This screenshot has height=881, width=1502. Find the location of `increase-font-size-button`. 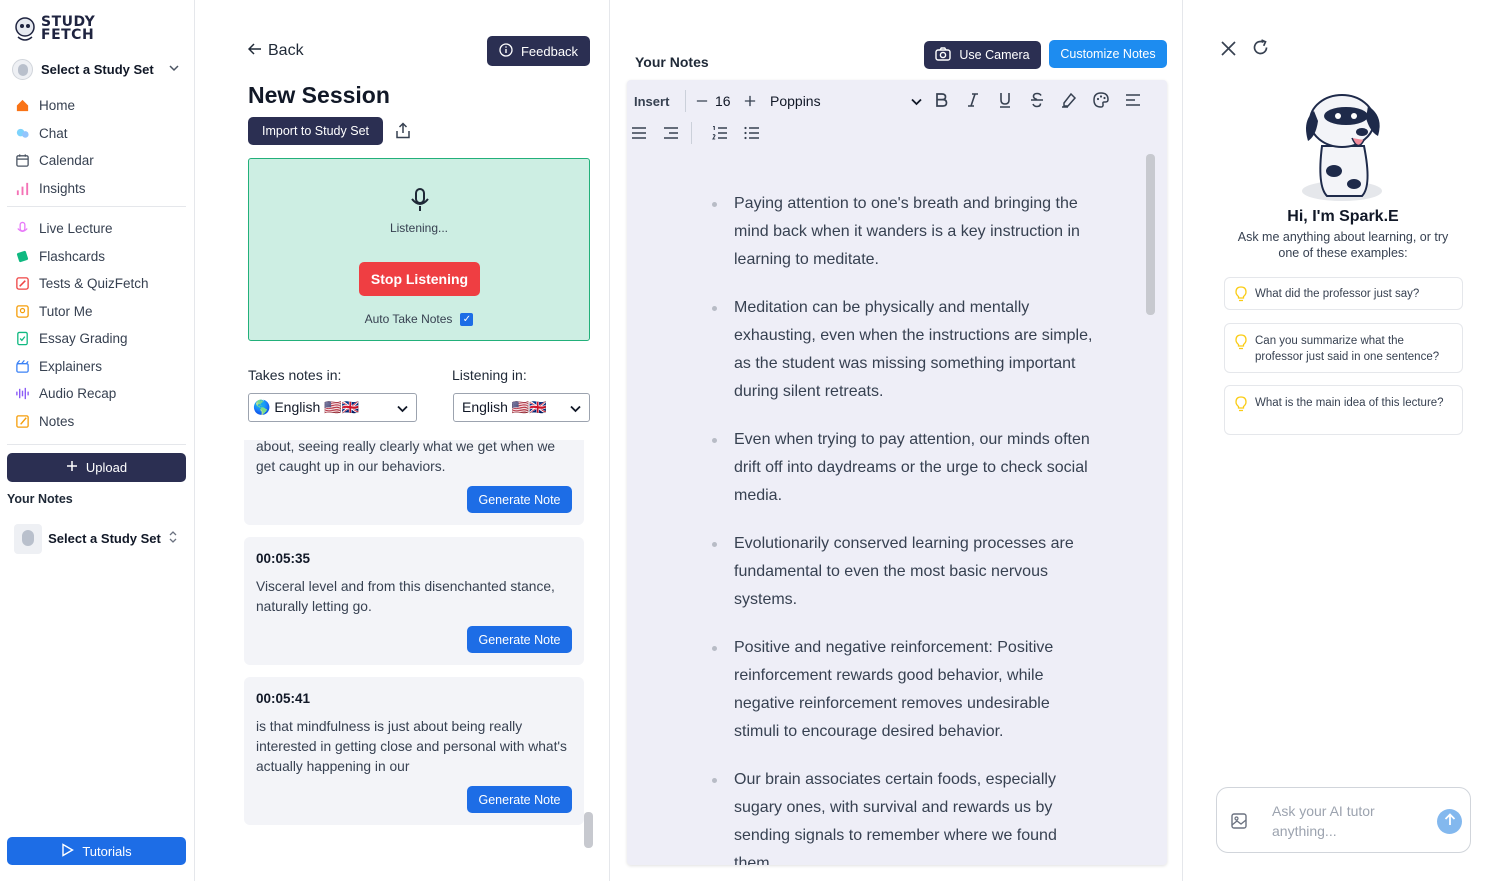

increase-font-size-button is located at coordinates (750, 101).